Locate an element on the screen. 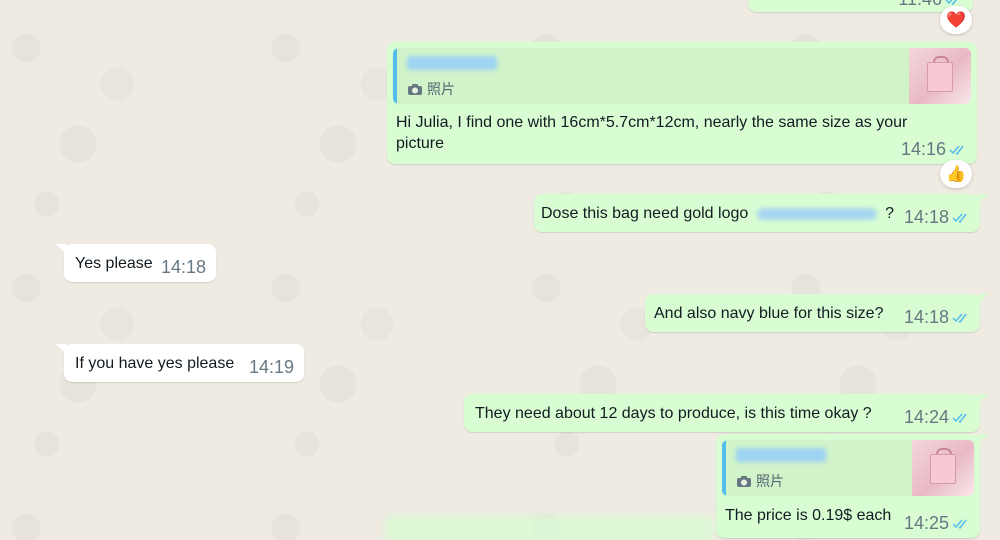 The width and height of the screenshot is (1000, 540). message-meta: 14:19 is located at coordinates (271, 367).